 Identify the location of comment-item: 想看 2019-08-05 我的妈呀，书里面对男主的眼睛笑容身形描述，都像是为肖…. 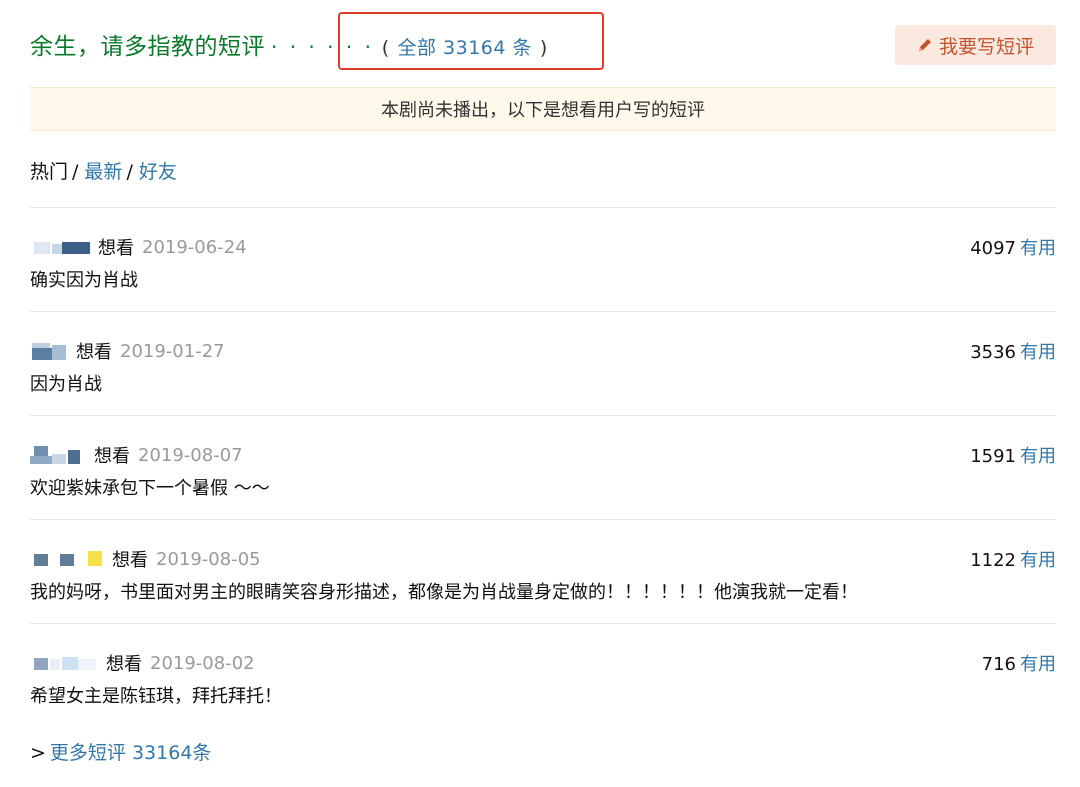
(543, 572).